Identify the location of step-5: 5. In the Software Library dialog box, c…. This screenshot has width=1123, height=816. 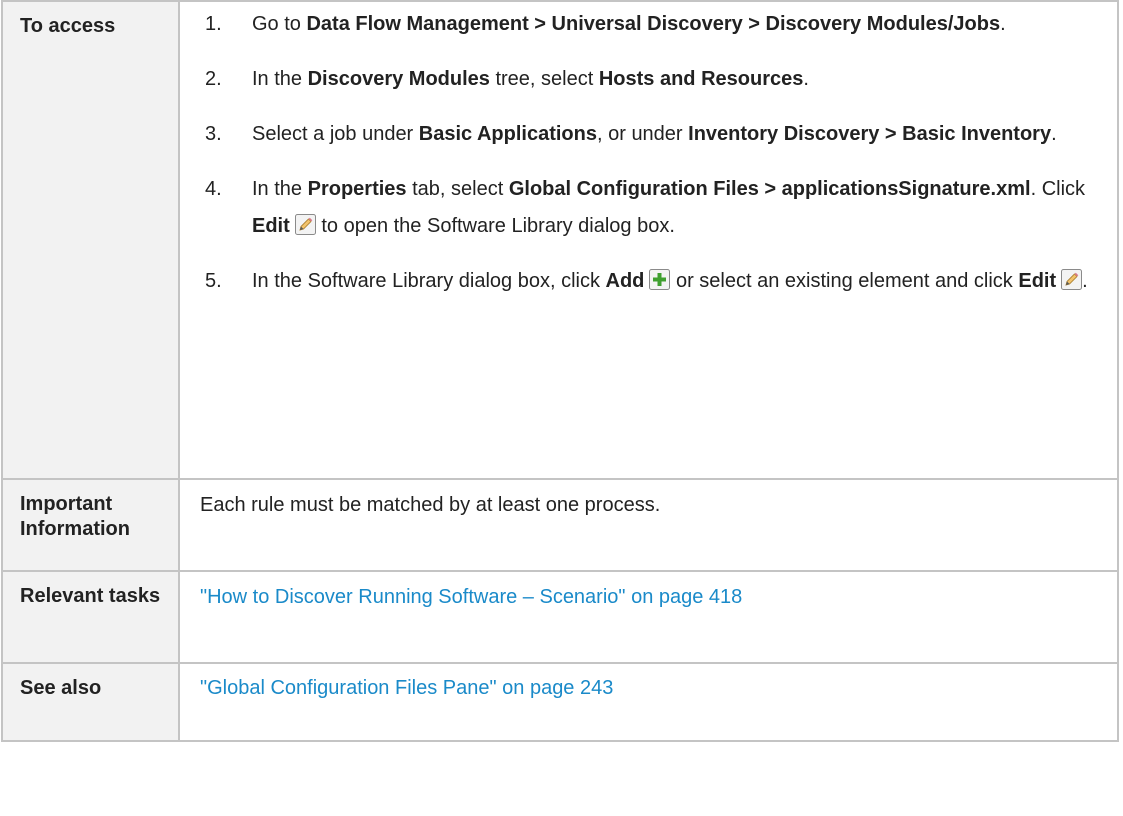
(653, 281).